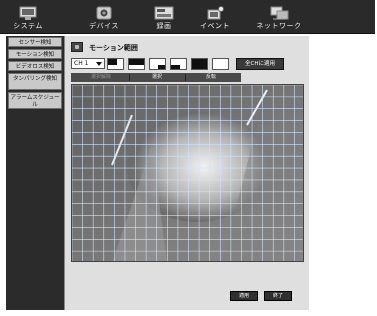  I want to click on sidebar-item-label: アラームスケジュール, so click(35, 101).